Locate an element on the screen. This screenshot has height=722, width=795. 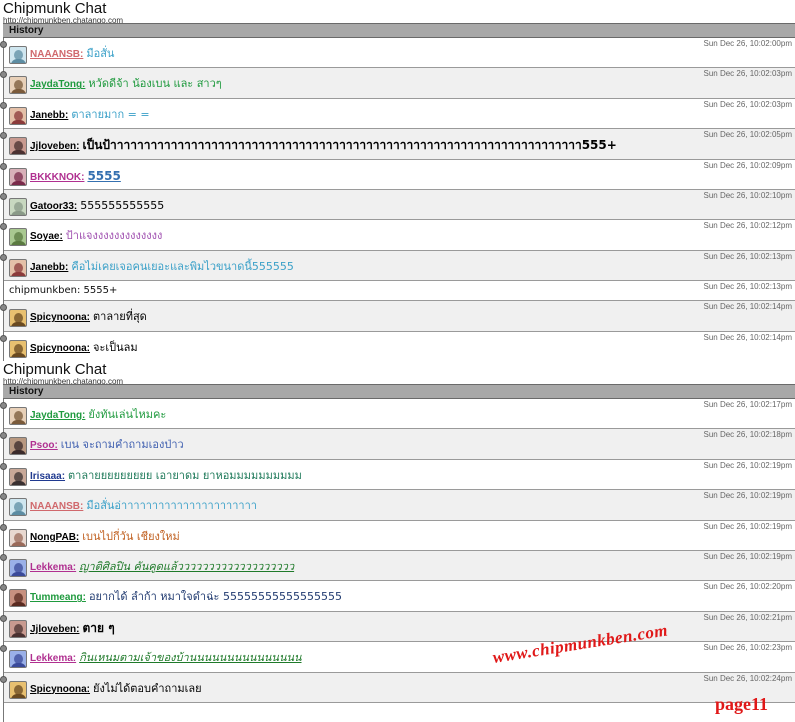
message-line: NAAANSB: มือสั่น is located at coordinates (72, 54).